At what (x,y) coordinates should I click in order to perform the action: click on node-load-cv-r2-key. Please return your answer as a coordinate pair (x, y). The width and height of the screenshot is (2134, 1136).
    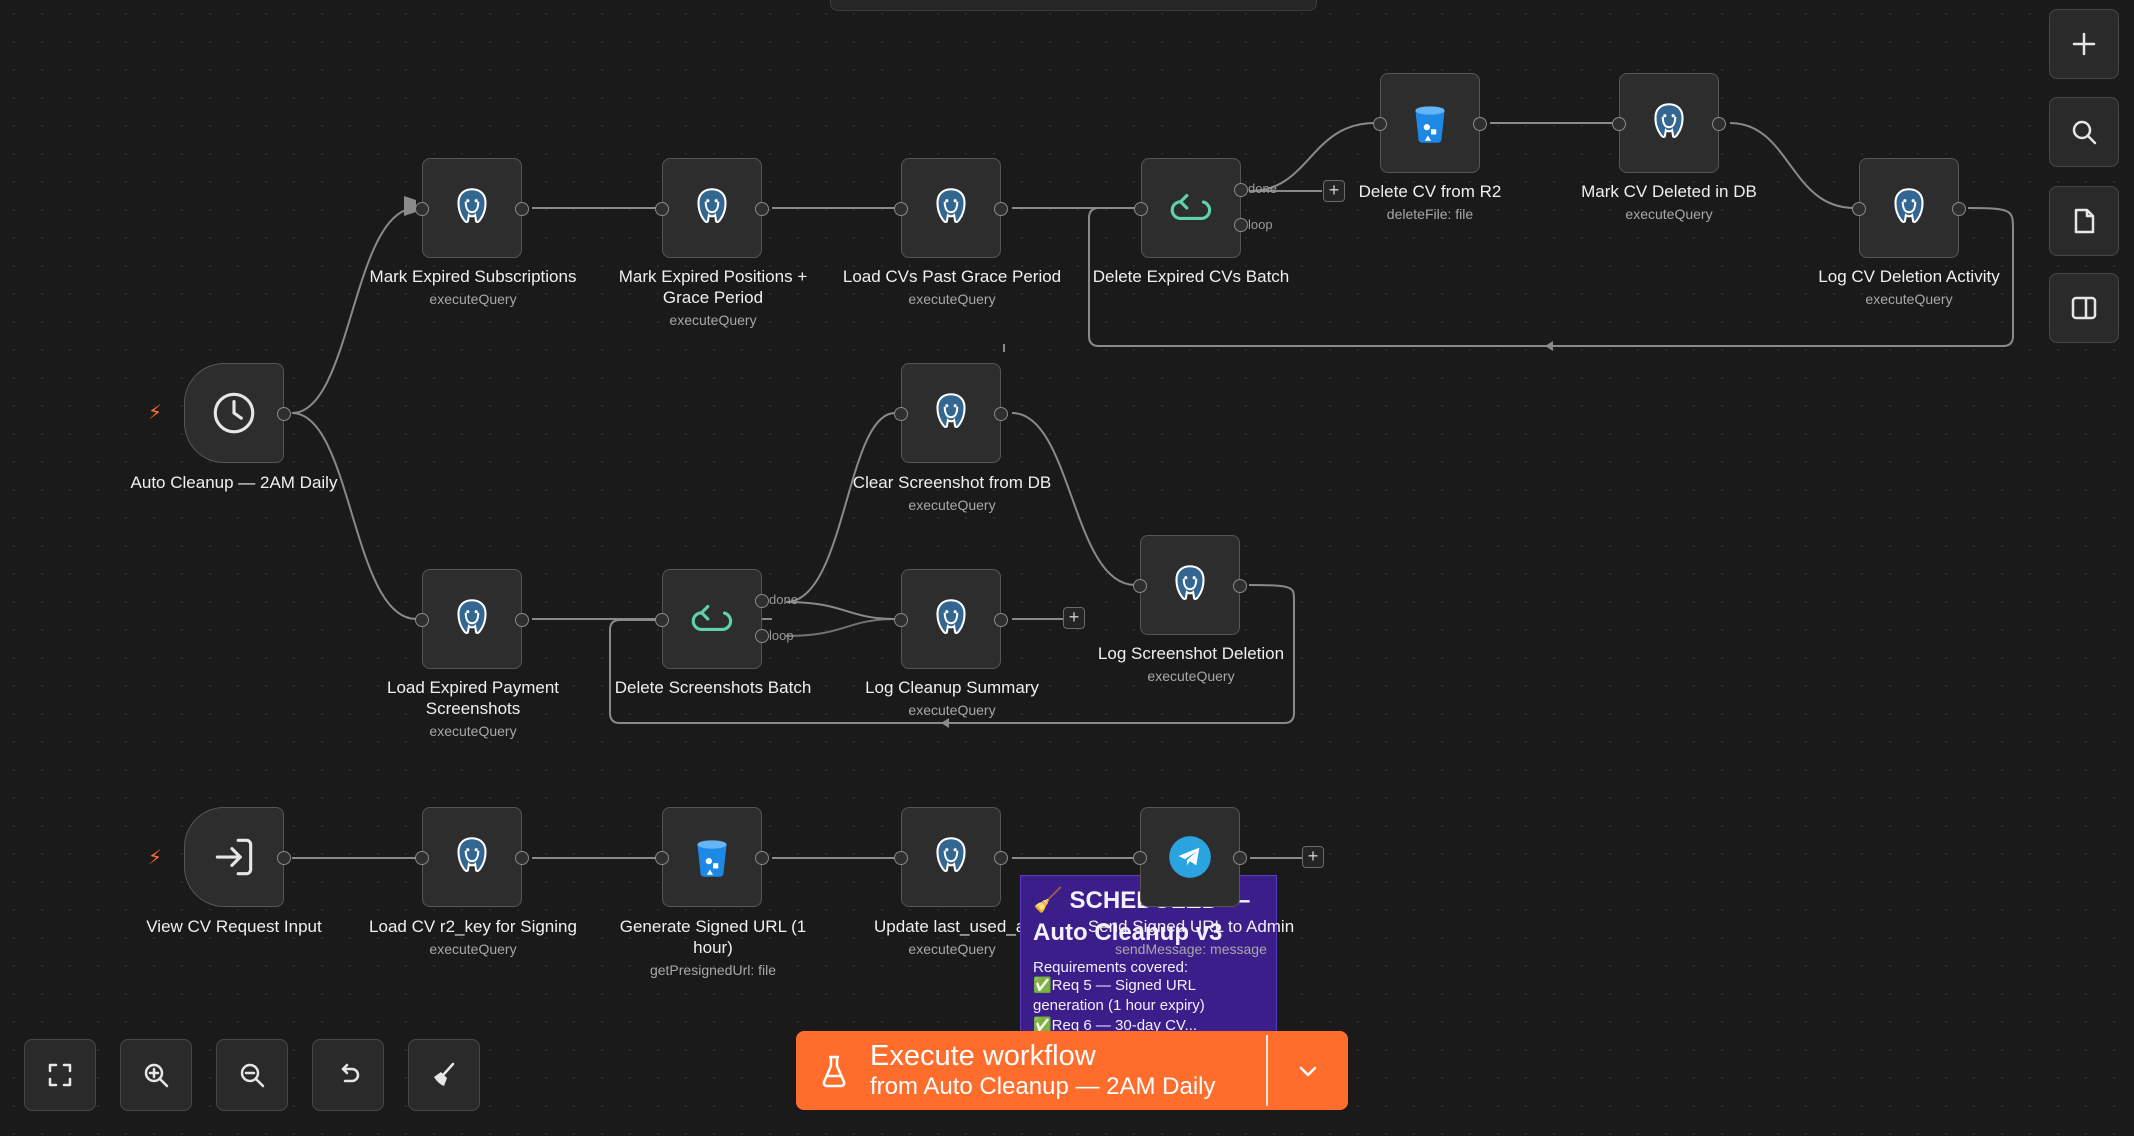
    Looking at the image, I should click on (472, 857).